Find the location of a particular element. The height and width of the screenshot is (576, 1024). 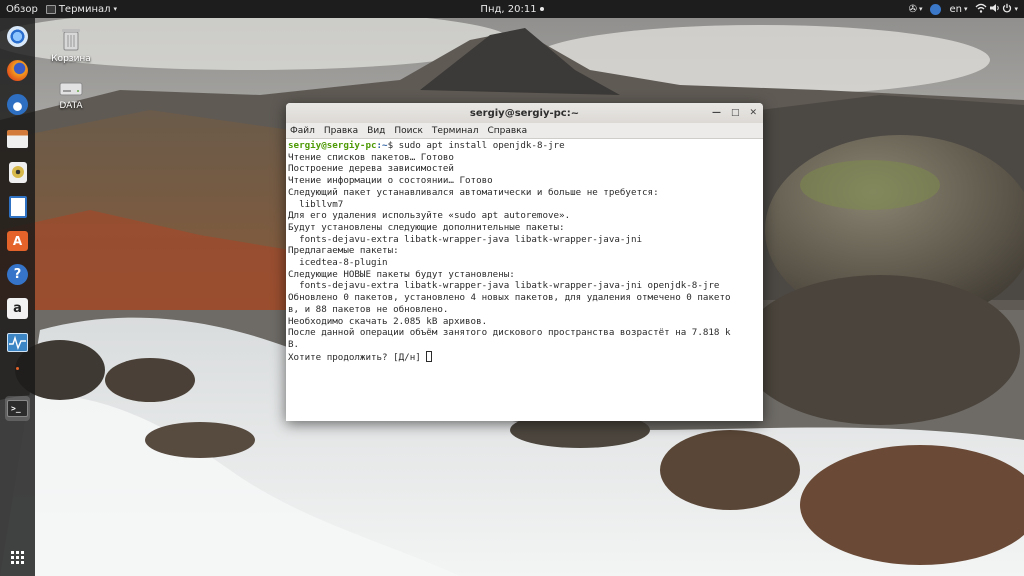

activities-button: Обзор is located at coordinates (23, 9).